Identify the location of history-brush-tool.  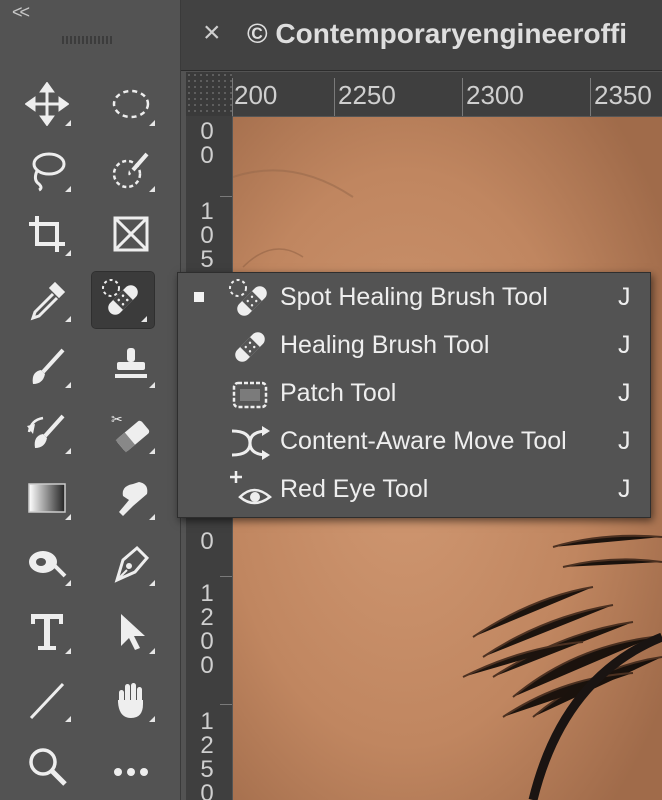
(47, 432).